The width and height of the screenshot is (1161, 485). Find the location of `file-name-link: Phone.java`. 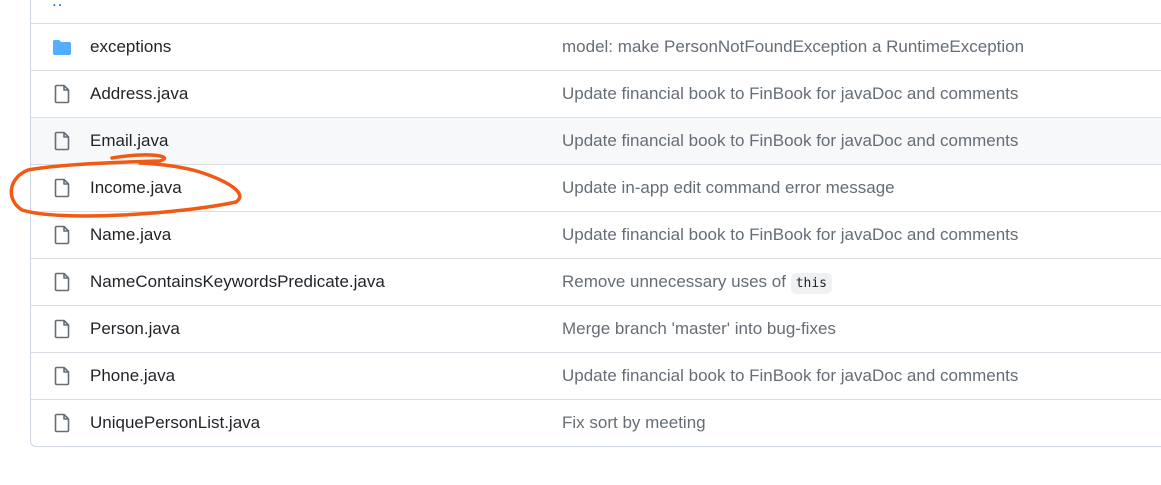

file-name-link: Phone.java is located at coordinates (132, 376).